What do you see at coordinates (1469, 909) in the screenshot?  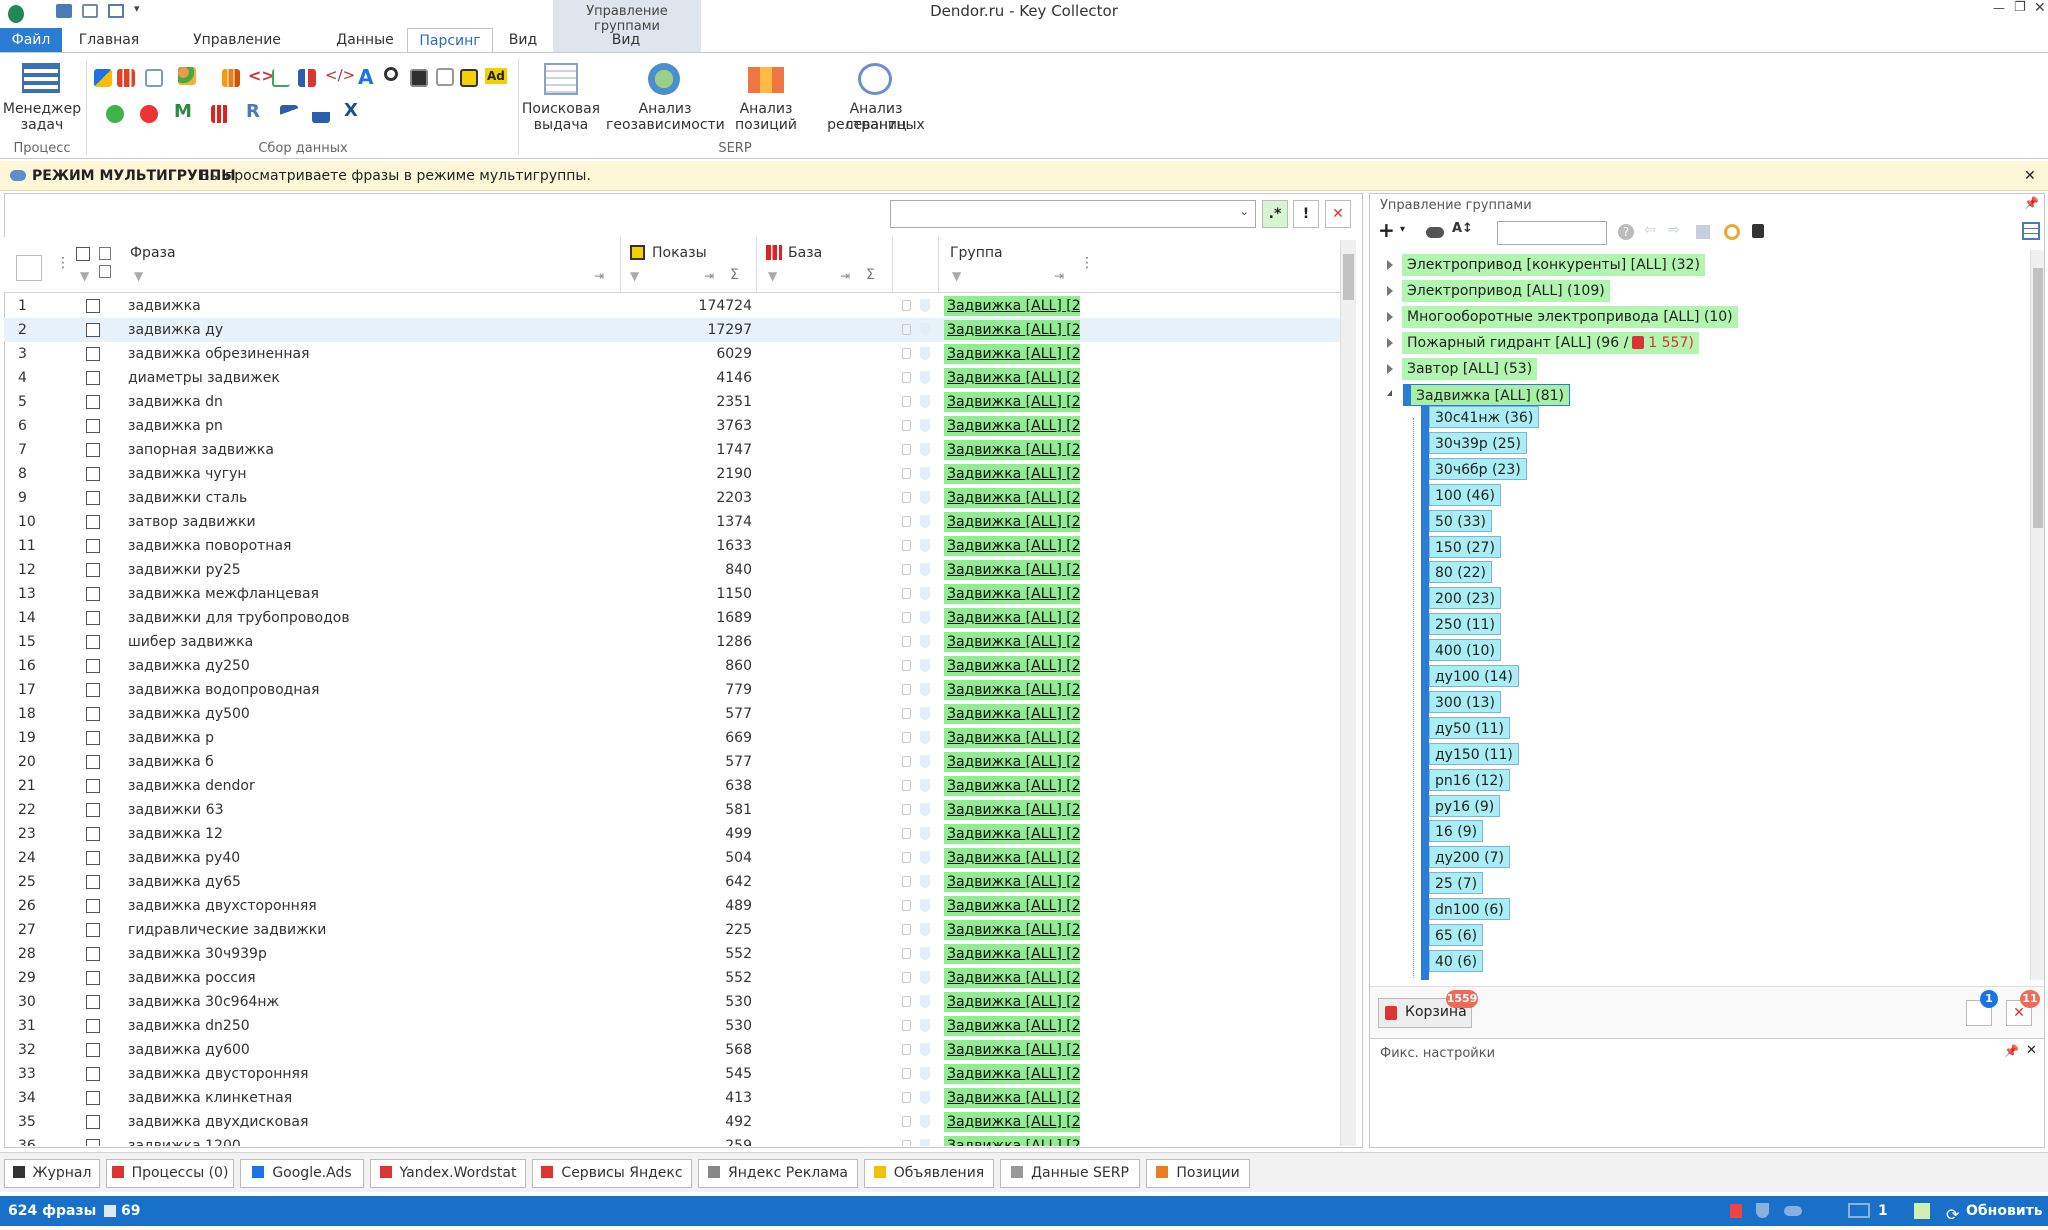 I see `subgroup-node: dn100 (6)` at bounding box center [1469, 909].